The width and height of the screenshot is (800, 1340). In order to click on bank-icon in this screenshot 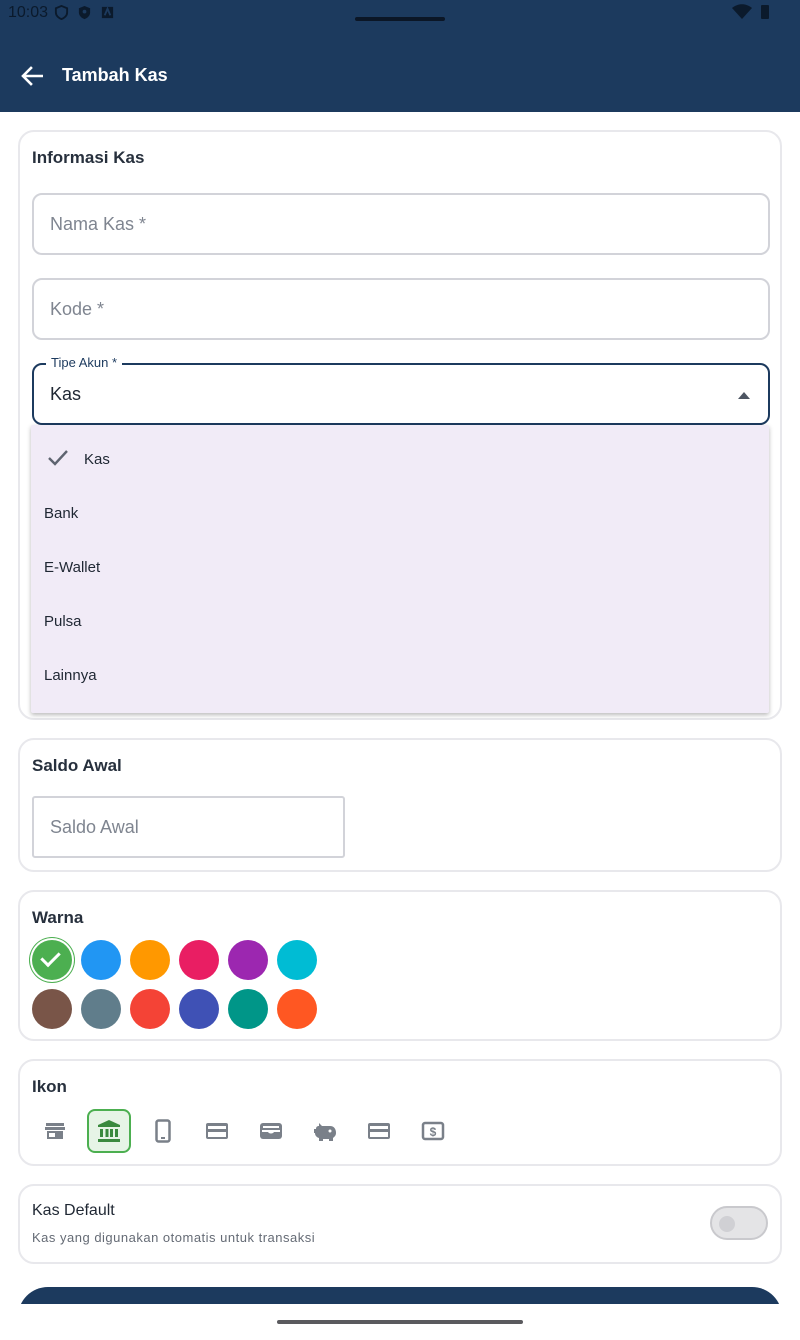, I will do `click(109, 1131)`.